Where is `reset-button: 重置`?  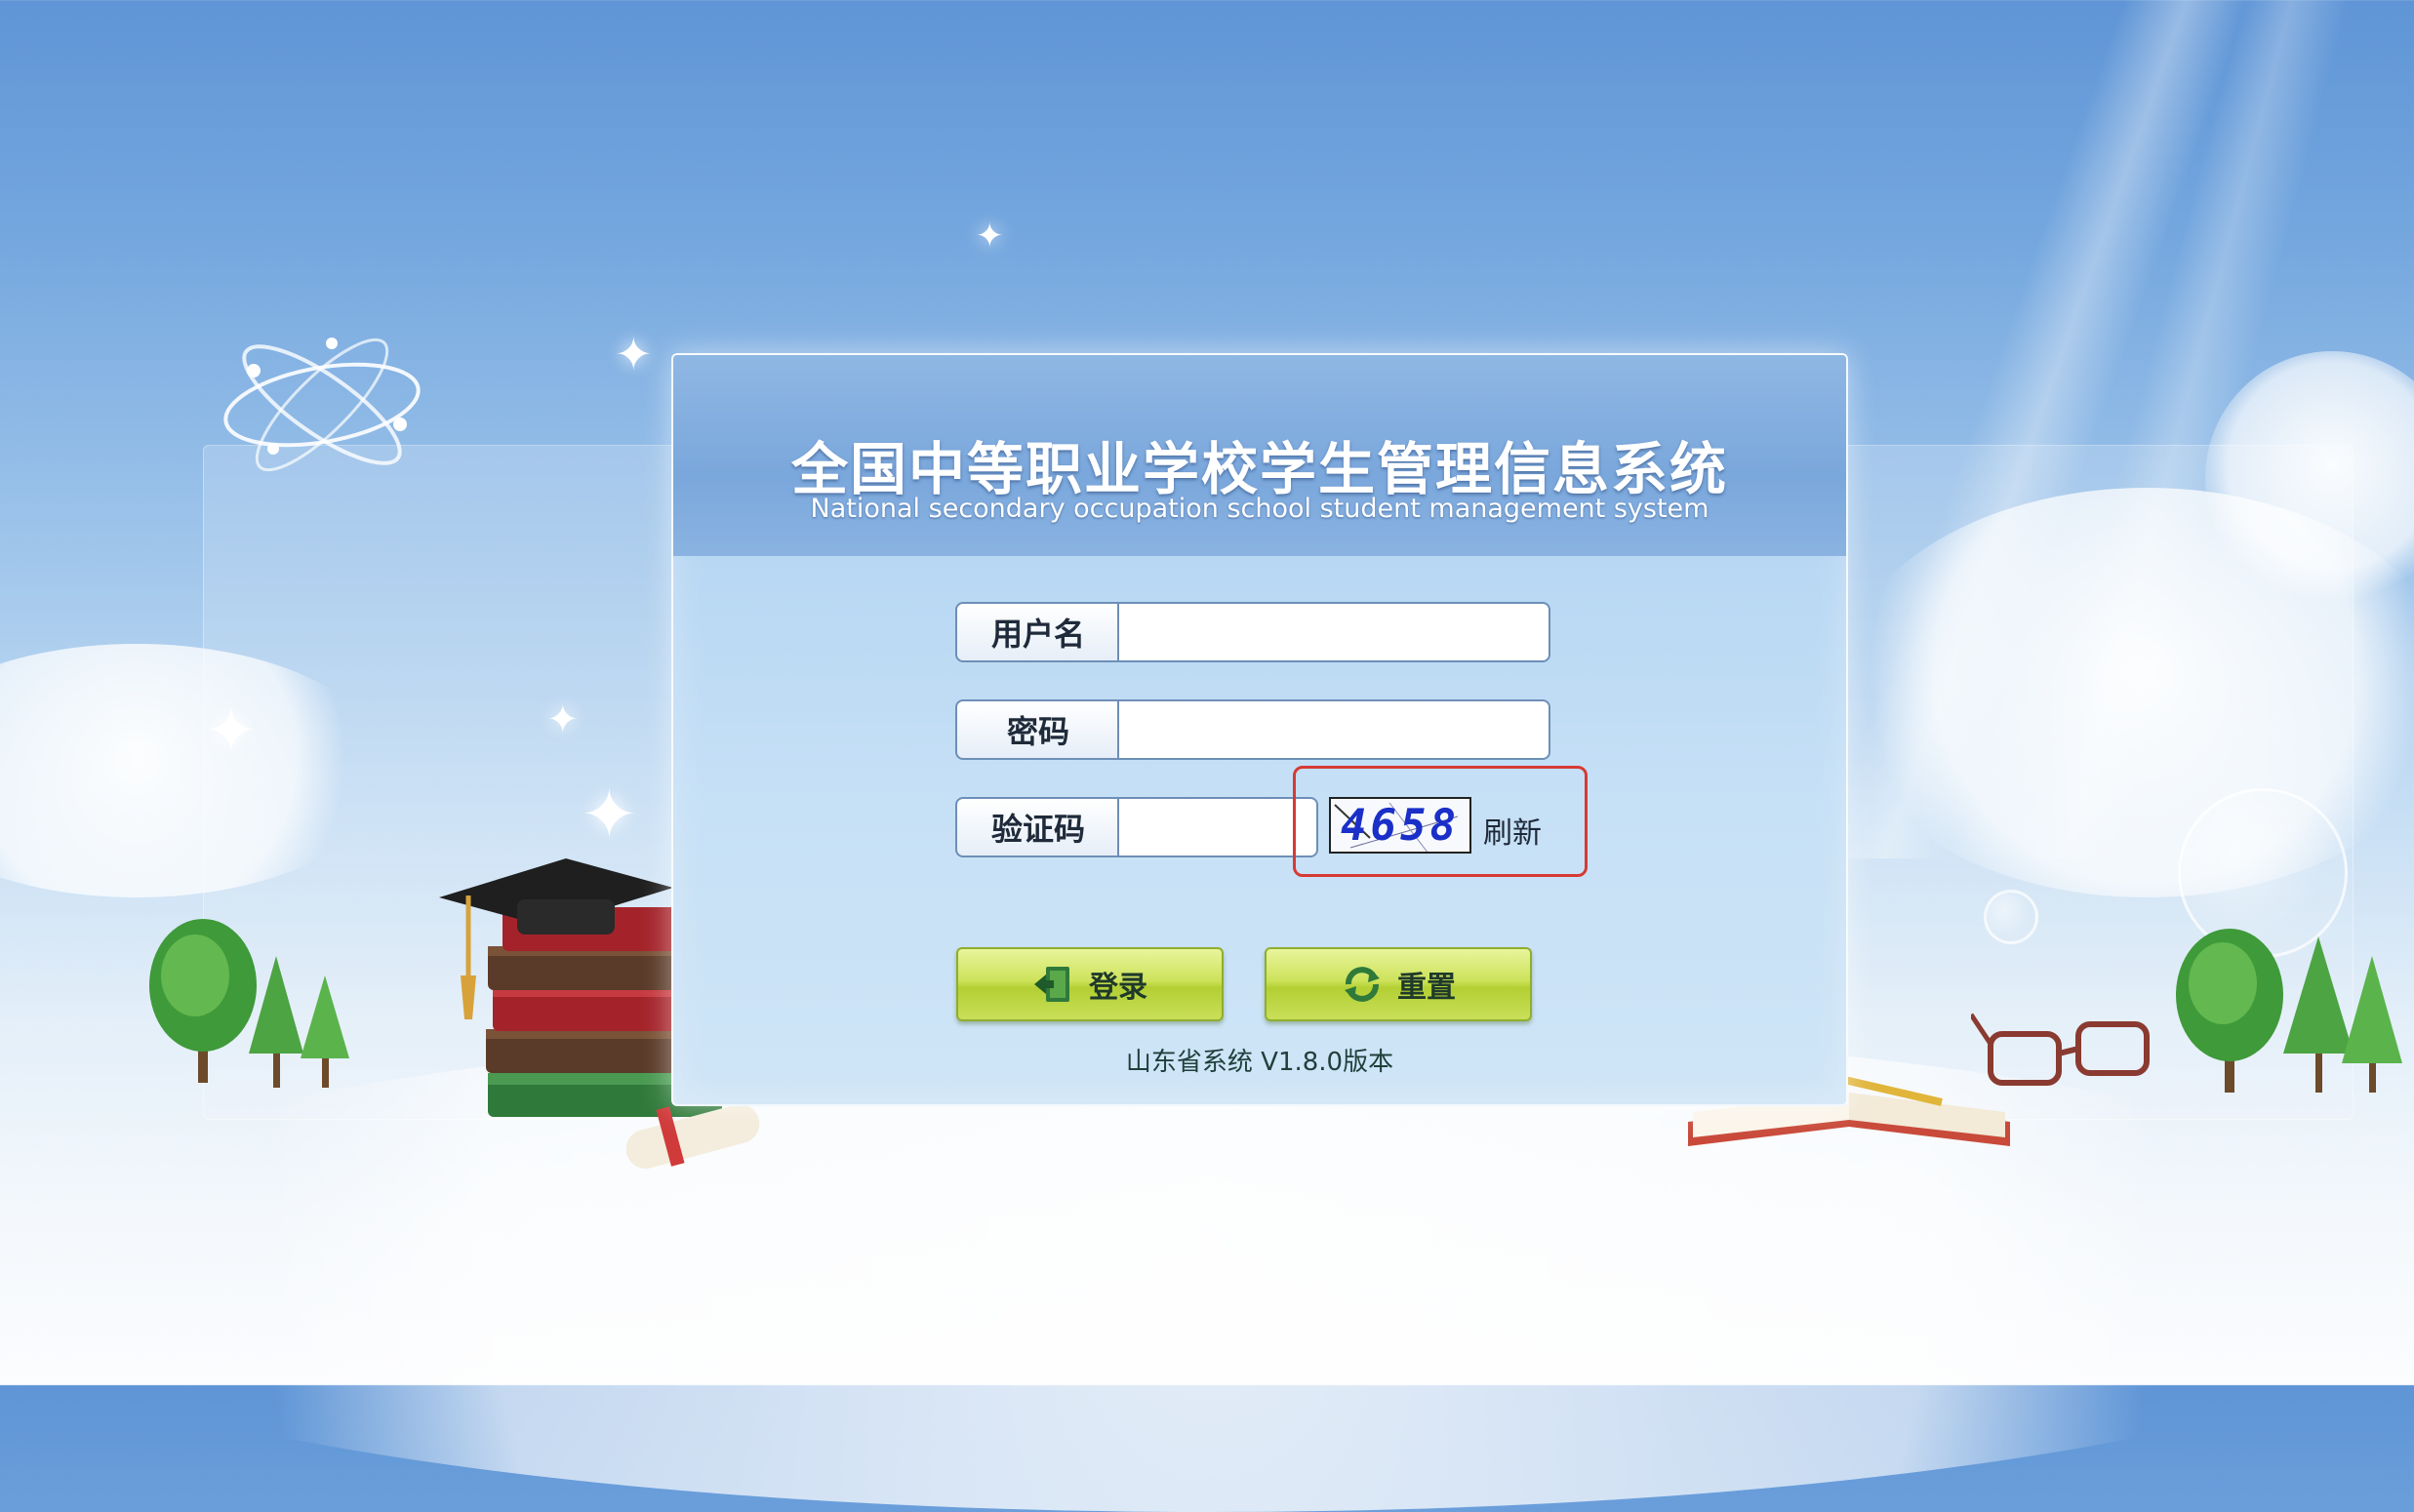
reset-button: 重置 is located at coordinates (1398, 984).